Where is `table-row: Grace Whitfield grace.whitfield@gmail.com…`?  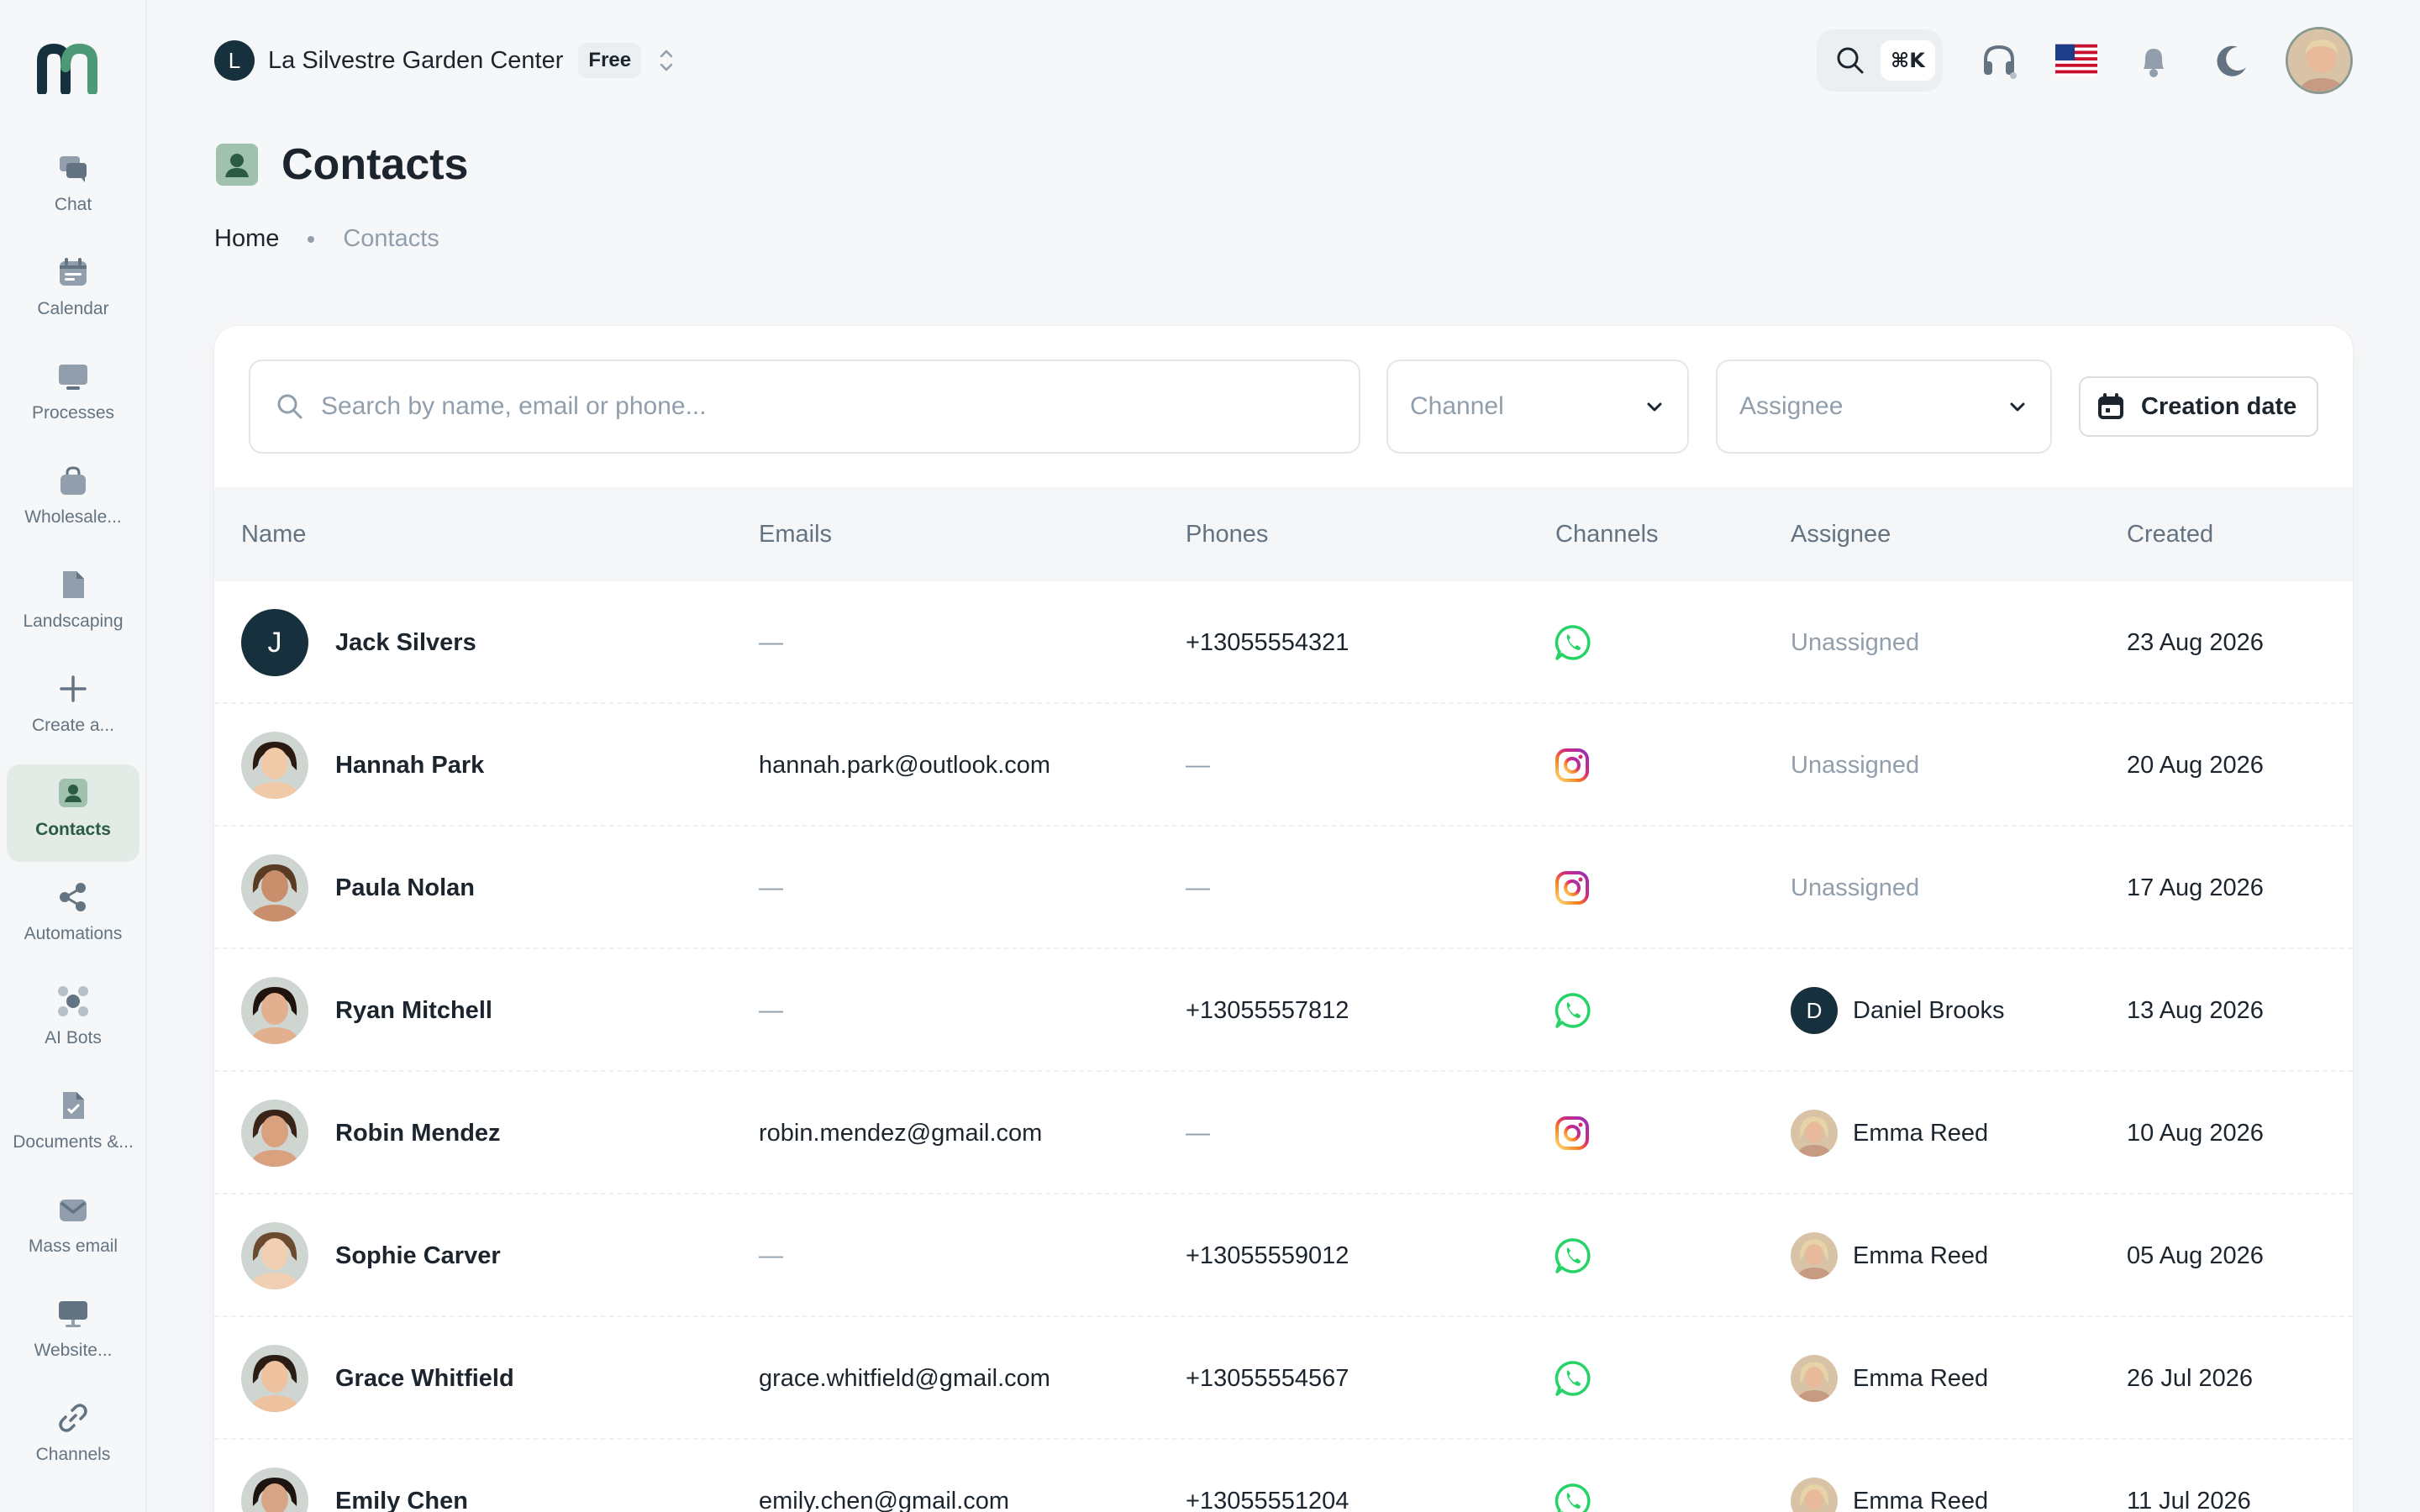 table-row: Grace Whitfield grace.whitfield@gmail.com… is located at coordinates (1284, 1378).